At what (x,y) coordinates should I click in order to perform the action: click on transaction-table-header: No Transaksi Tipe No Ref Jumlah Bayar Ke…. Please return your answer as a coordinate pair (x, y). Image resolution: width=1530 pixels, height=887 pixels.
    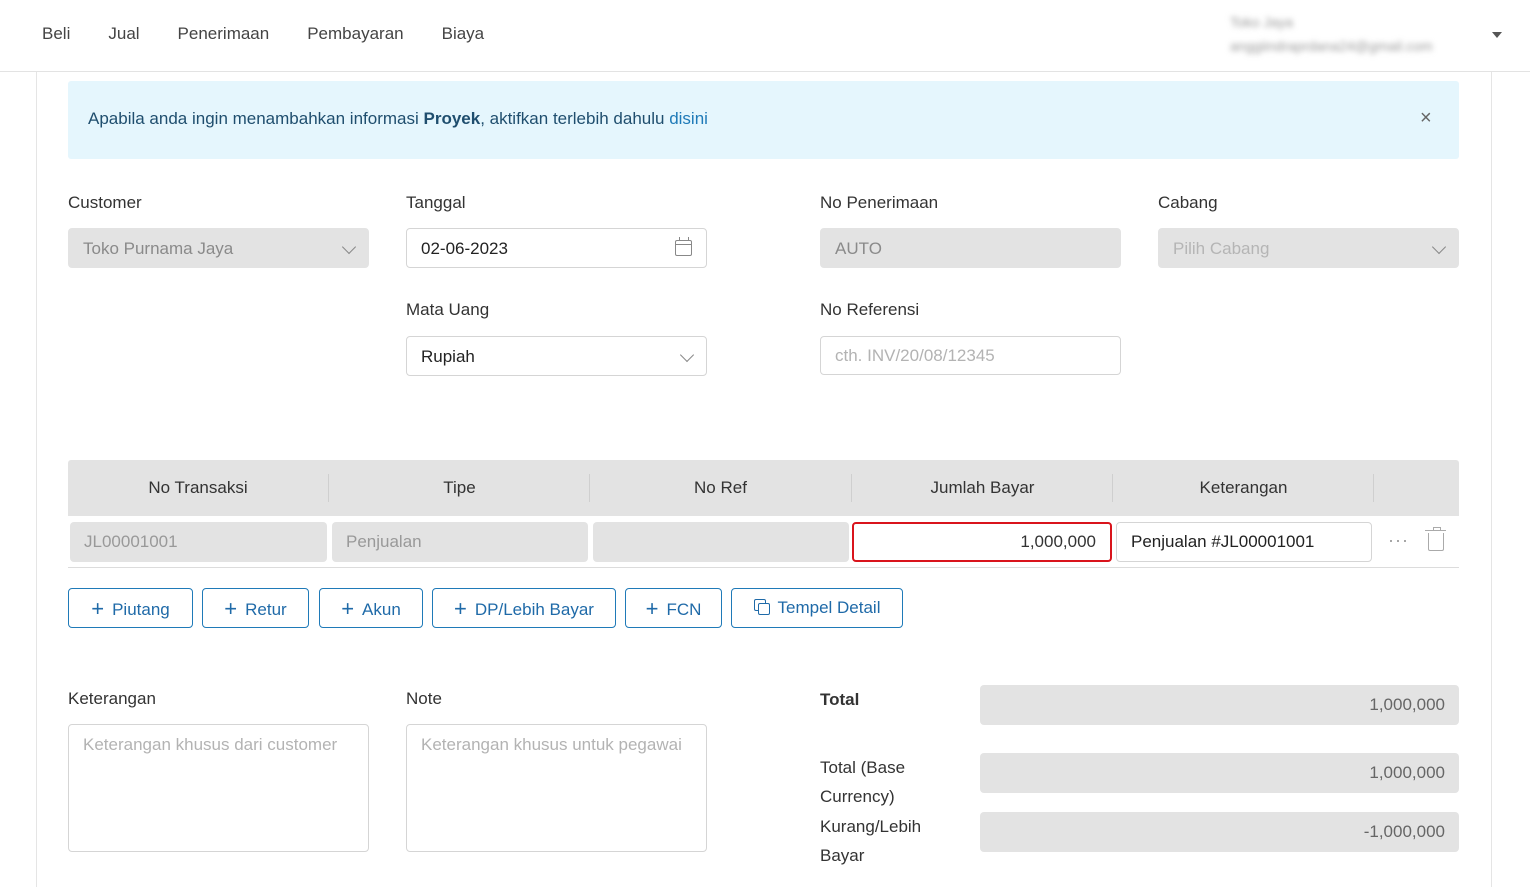
    Looking at the image, I should click on (763, 488).